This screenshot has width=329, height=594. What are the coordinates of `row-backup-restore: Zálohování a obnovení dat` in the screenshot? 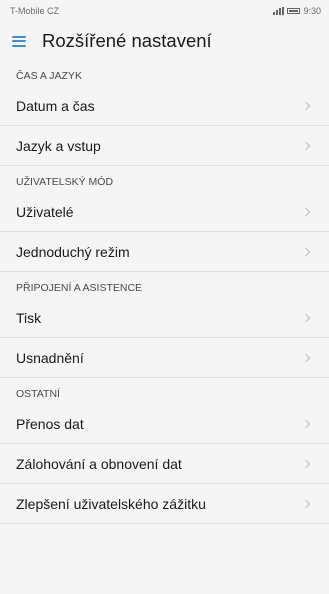 It's located at (164, 464).